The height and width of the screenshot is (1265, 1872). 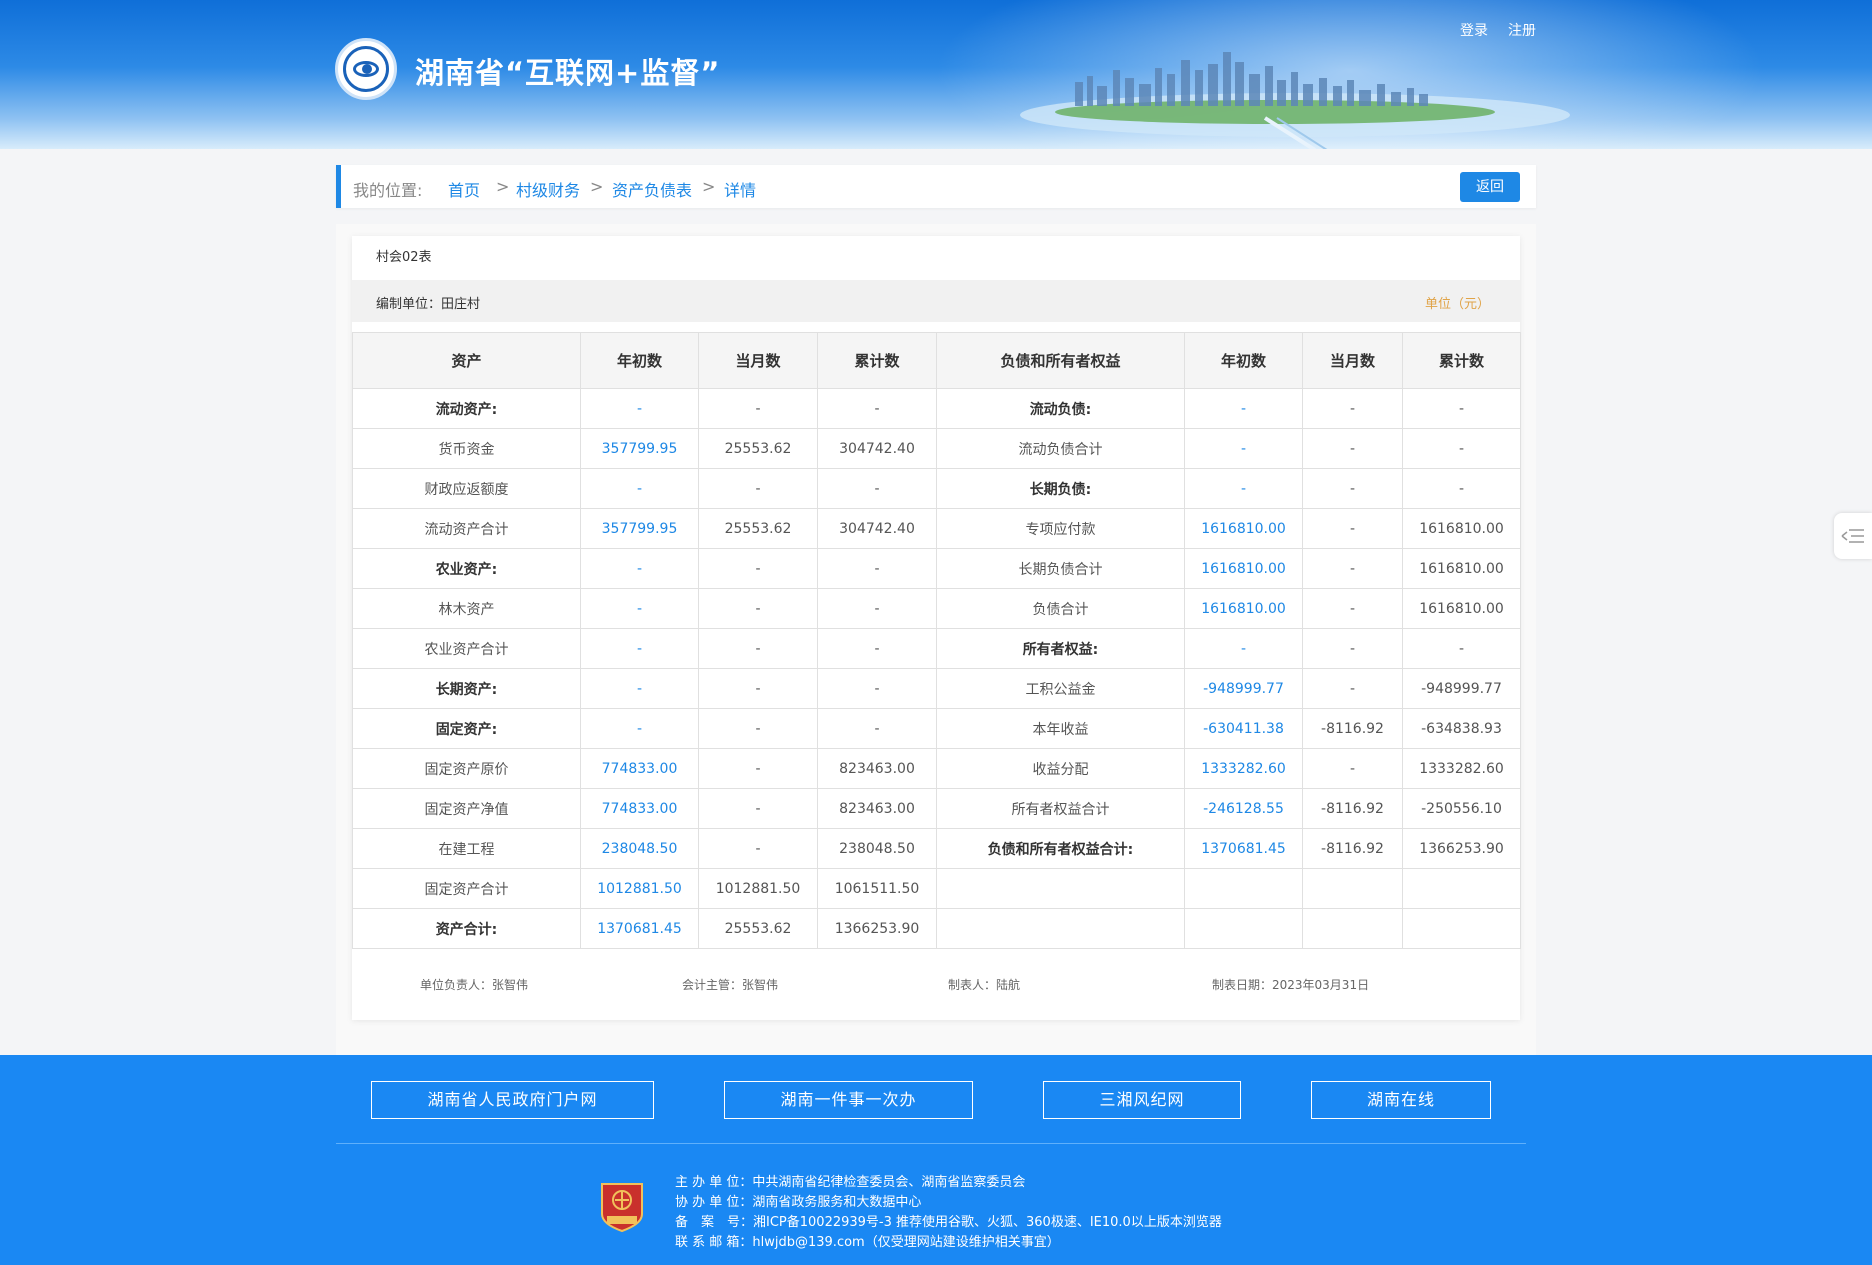 What do you see at coordinates (568, 73) in the screenshot?
I see `site-title: 湖南省“互联网+监督”` at bounding box center [568, 73].